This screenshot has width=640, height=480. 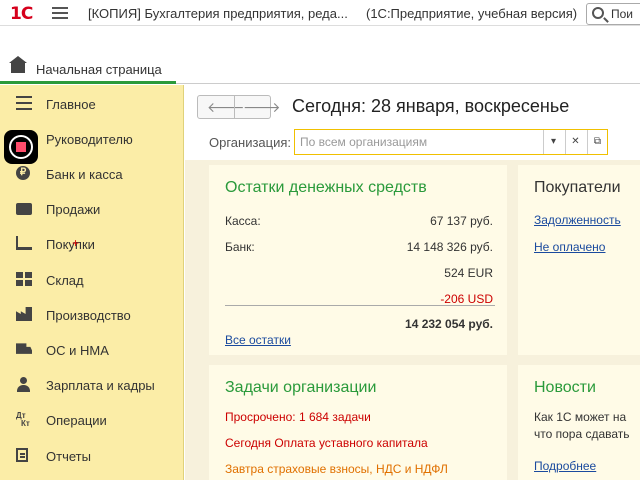 I want to click on kt-label: Кт, so click(x=25, y=423).